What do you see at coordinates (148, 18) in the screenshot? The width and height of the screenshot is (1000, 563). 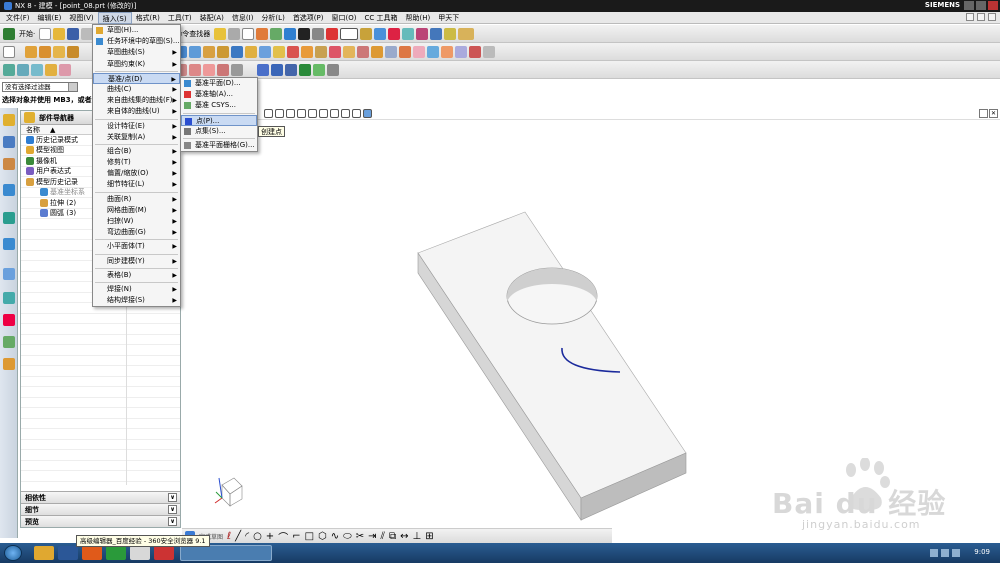 I see `menu-item-4: 格式(R)` at bounding box center [148, 18].